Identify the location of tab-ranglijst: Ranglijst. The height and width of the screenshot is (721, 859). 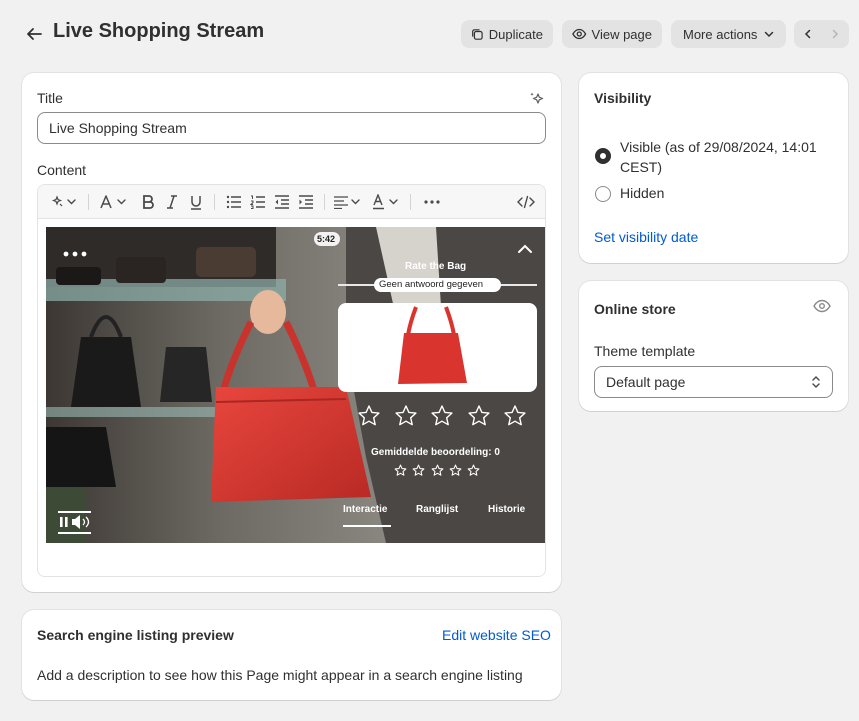
(437, 509).